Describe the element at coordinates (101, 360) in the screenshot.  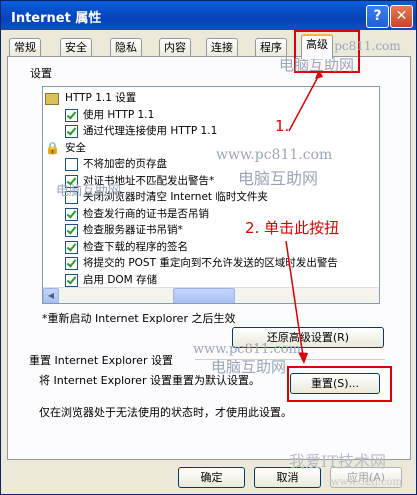
I see `reset-group-title: 重置 Internet Explorer 设置` at that location.